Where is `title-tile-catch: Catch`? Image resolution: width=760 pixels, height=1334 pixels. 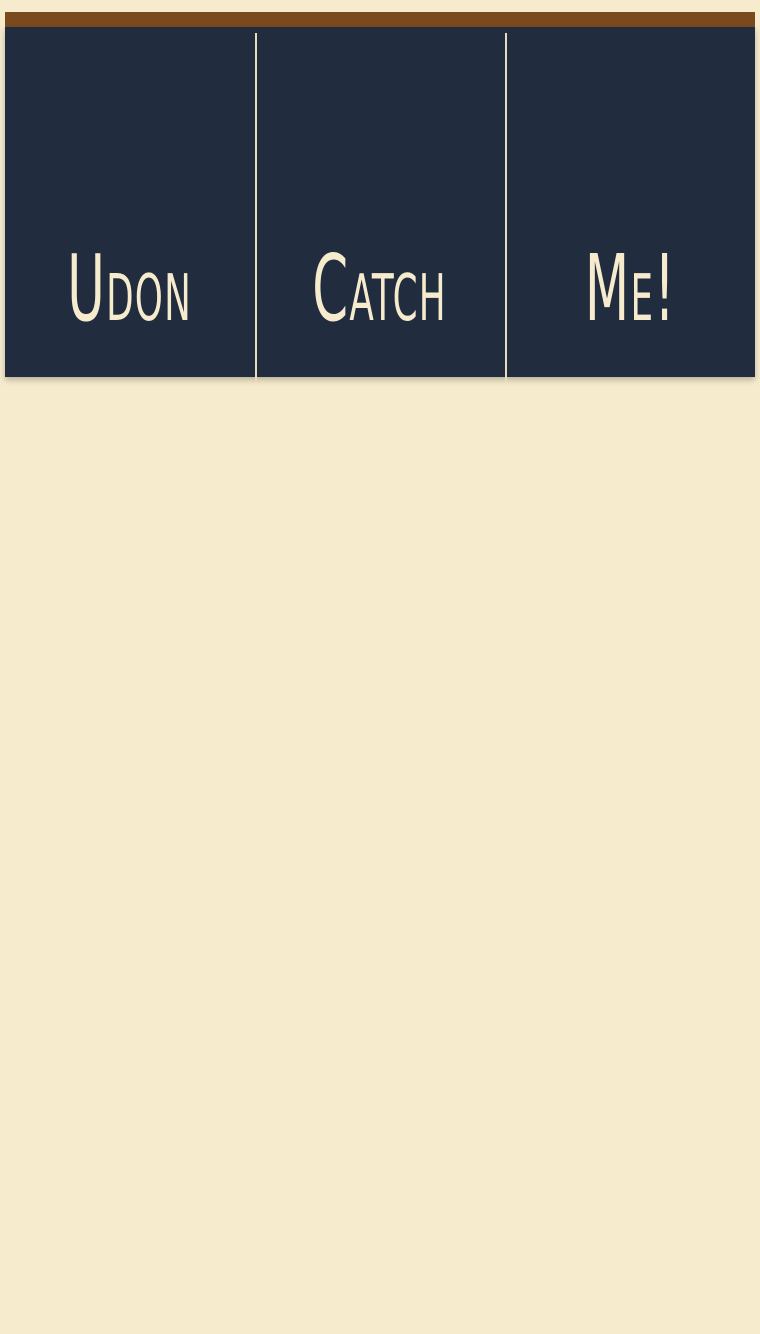
title-tile-catch: Catch is located at coordinates (380, 204).